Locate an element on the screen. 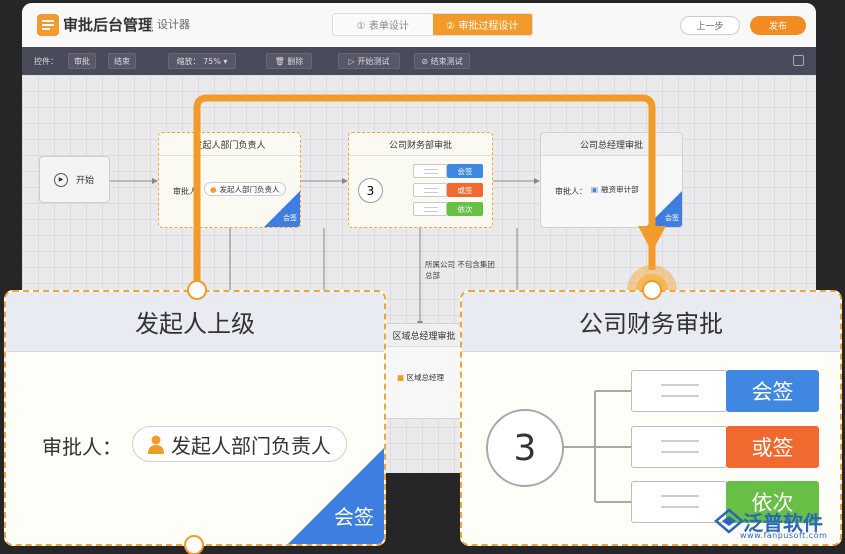 This screenshot has width=845, height=554. user-icon is located at coordinates (156, 444).